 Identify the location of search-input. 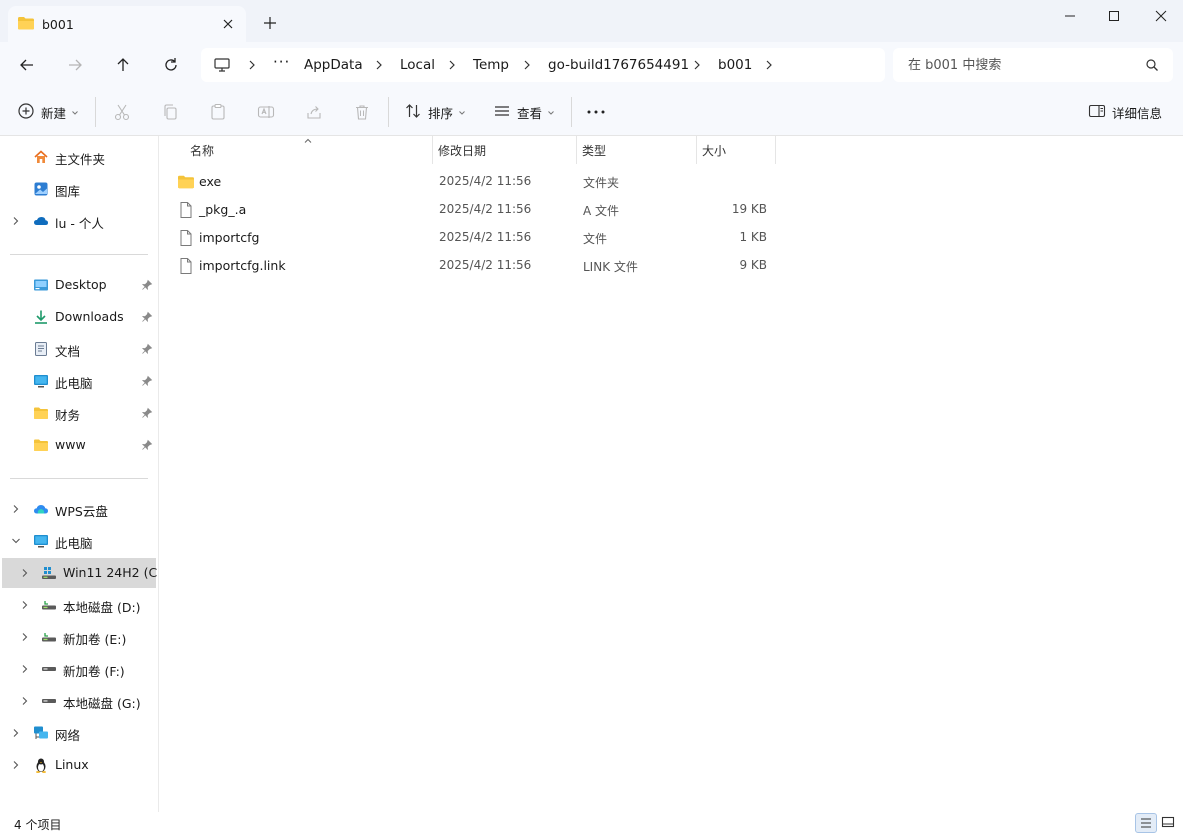
(1013, 65).